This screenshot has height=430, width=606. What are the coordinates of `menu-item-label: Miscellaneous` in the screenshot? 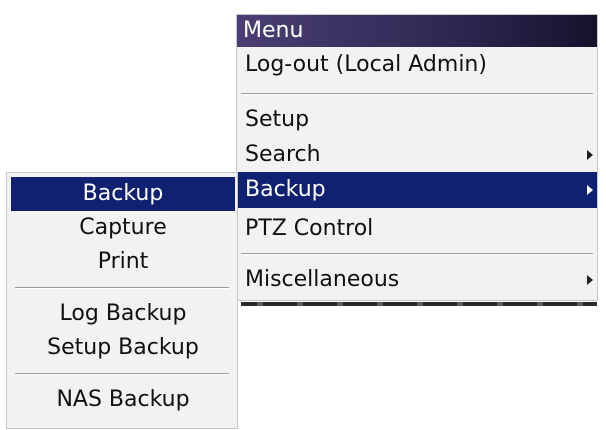 It's located at (322, 279).